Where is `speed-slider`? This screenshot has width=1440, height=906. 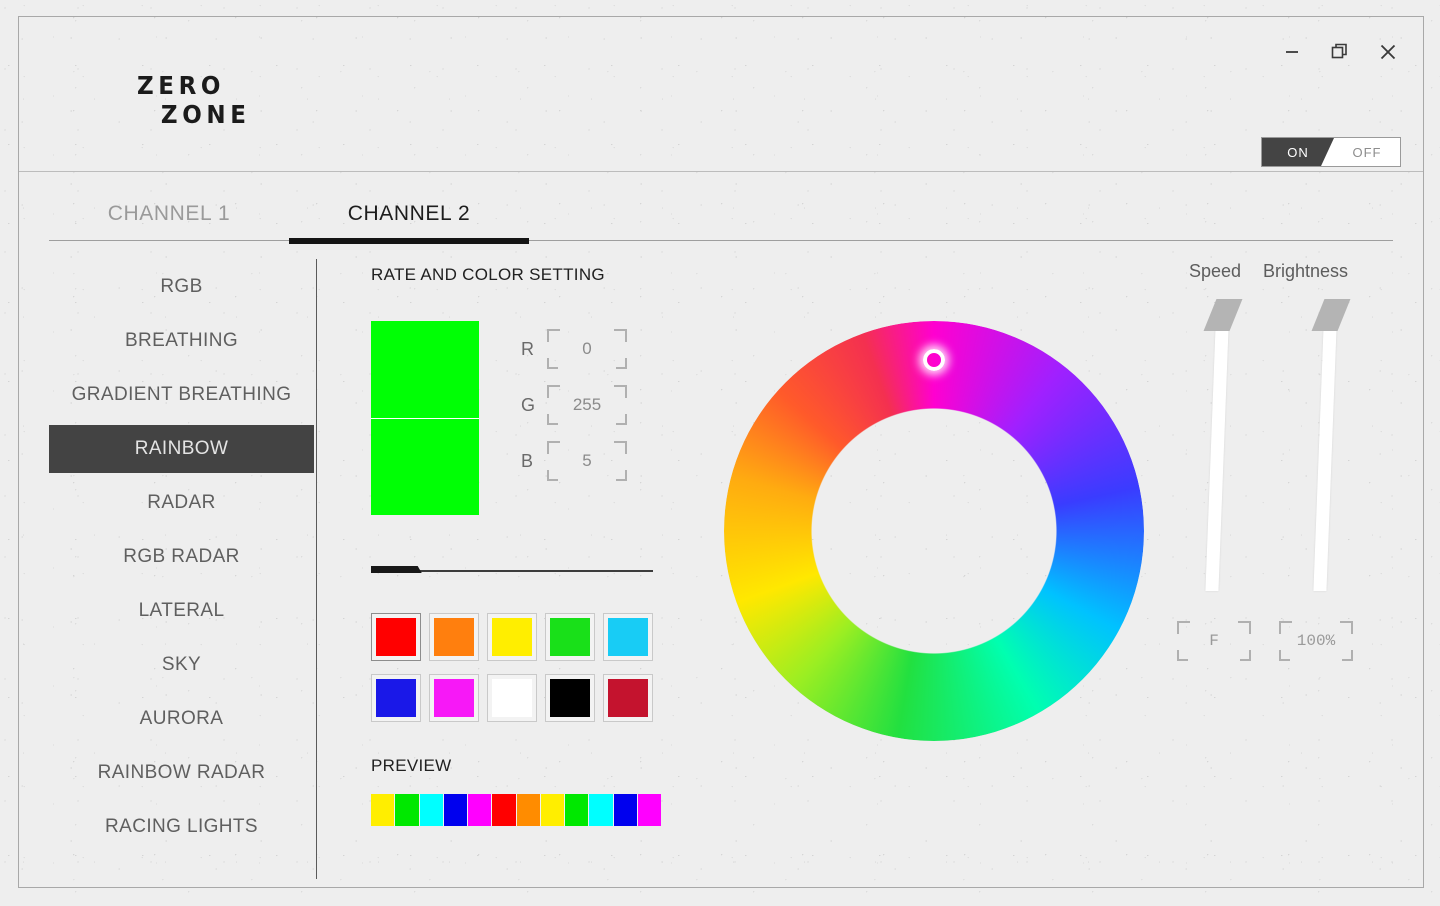 speed-slider is located at coordinates (1223, 445).